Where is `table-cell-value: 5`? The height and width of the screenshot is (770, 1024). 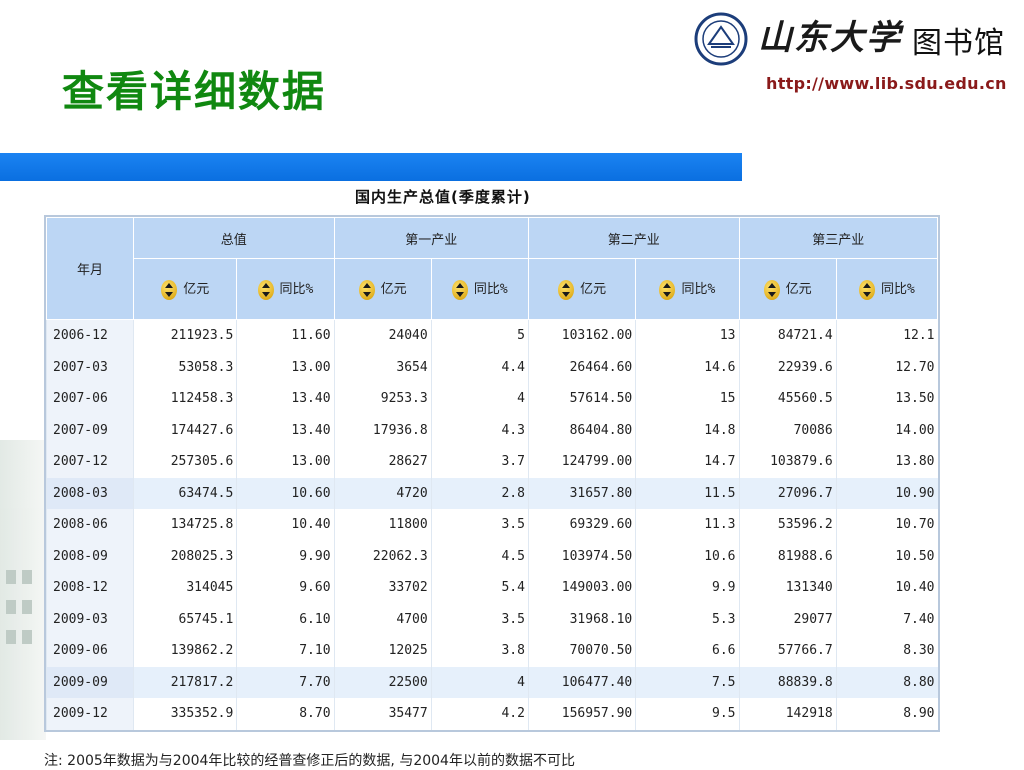 table-cell-value: 5 is located at coordinates (479, 335).